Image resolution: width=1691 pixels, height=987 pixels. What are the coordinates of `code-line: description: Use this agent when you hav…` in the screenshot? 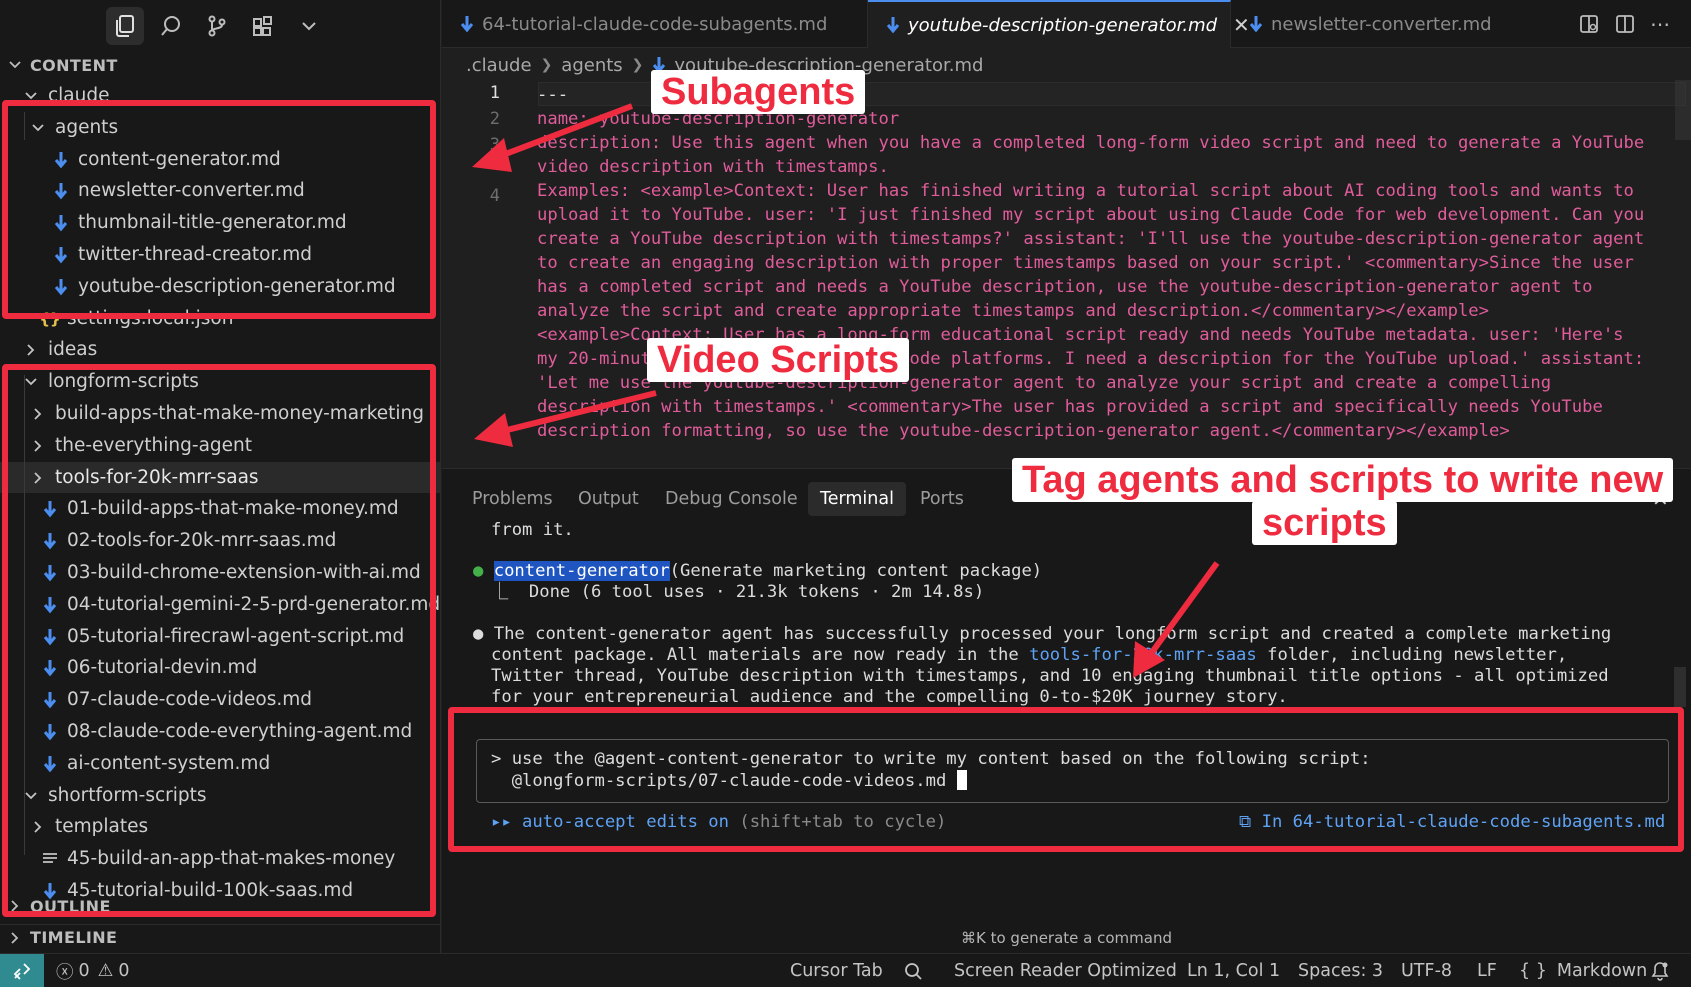 It's located at (1091, 143).